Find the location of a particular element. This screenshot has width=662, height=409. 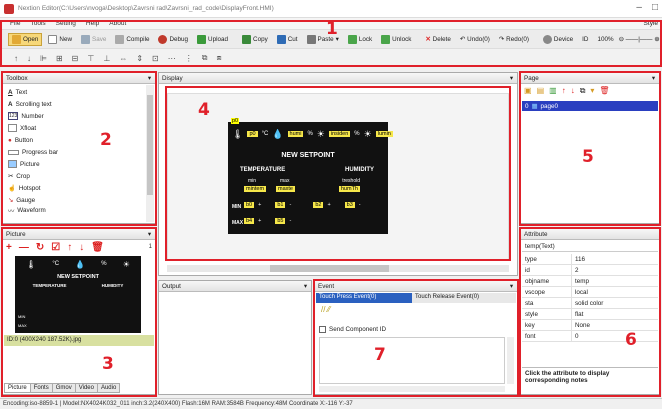

toolbox-item-number: 123 Number is located at coordinates (75, 116).